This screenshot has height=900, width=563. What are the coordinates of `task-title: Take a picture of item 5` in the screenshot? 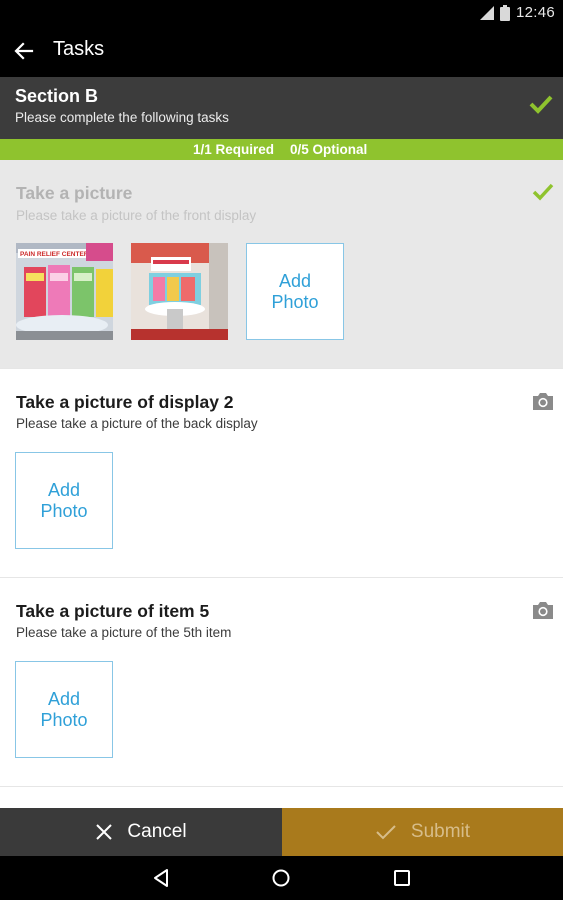 It's located at (113, 611).